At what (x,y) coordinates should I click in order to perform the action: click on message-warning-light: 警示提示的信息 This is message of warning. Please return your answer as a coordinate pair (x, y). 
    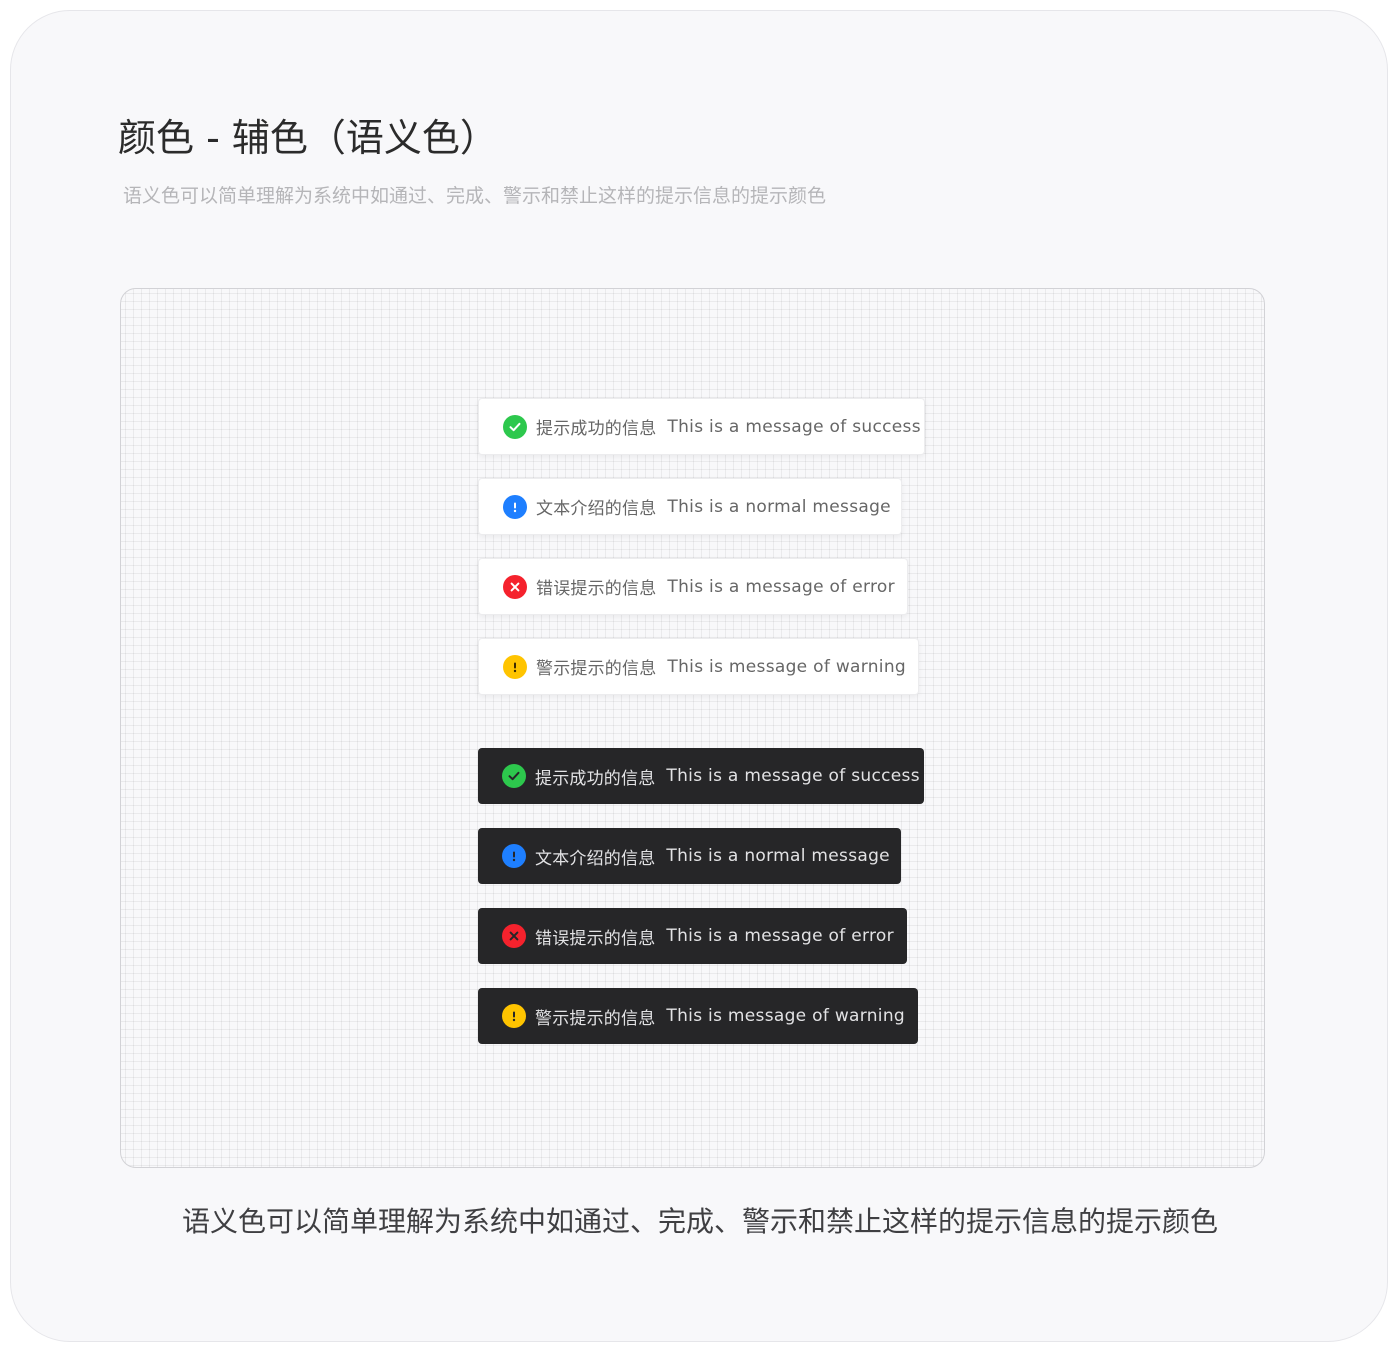
    Looking at the image, I should click on (698, 666).